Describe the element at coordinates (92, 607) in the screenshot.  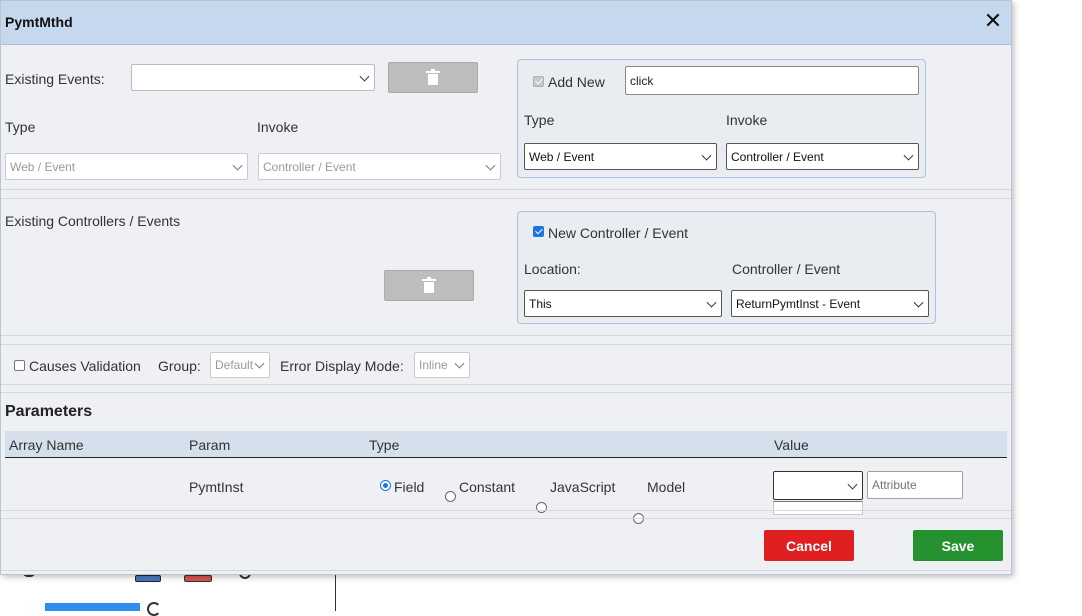
I see `background-button` at that location.